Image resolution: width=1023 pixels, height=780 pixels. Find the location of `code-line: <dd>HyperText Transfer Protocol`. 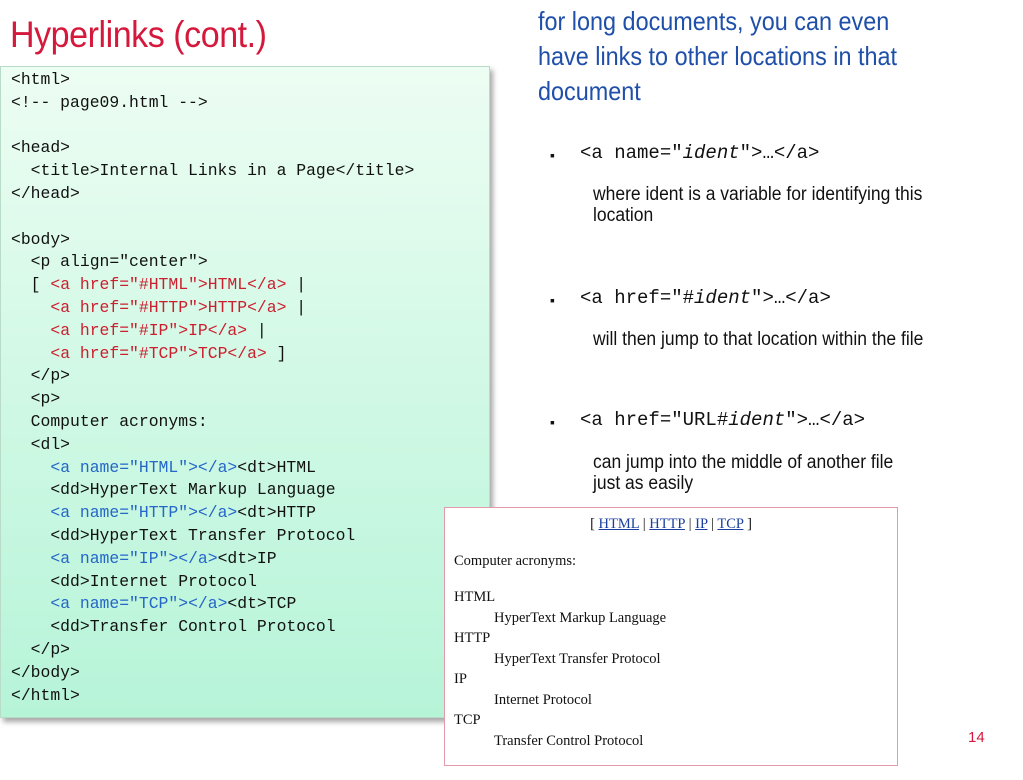

code-line: <dd>HyperText Transfer Protocol is located at coordinates (183, 535).